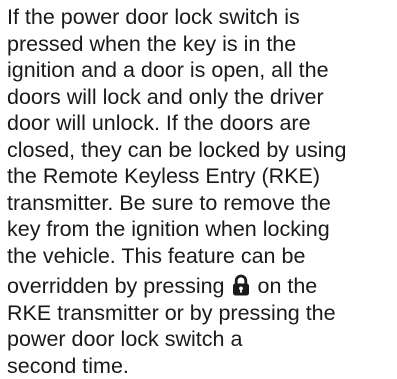  I want to click on text-line-8: transmitter. Be sure to remove the, so click(169, 202).